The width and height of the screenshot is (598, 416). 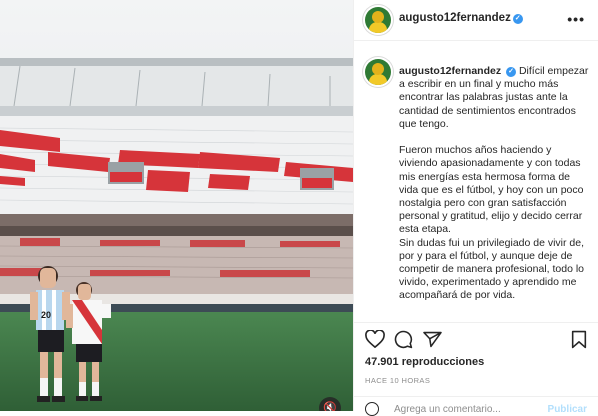 What do you see at coordinates (450, 71) in the screenshot?
I see `caption-username: augusto12fernandez` at bounding box center [450, 71].